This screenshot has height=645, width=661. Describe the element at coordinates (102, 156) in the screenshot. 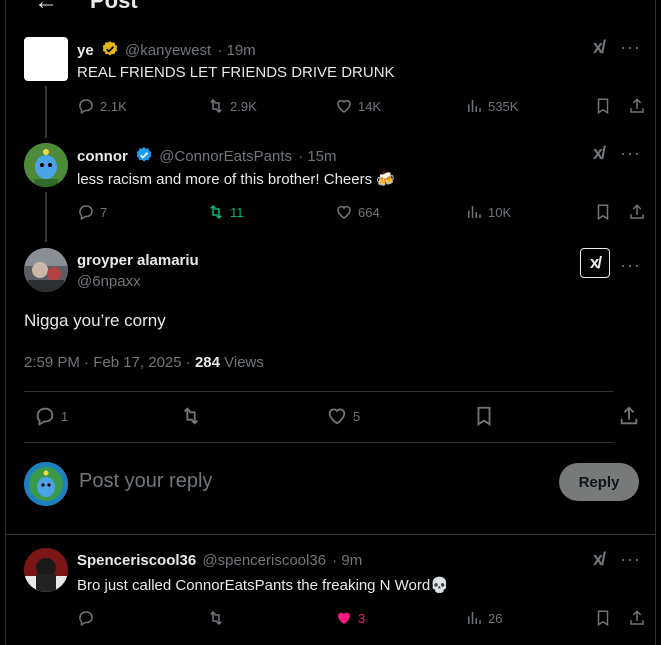

I see `display-name: connor` at that location.